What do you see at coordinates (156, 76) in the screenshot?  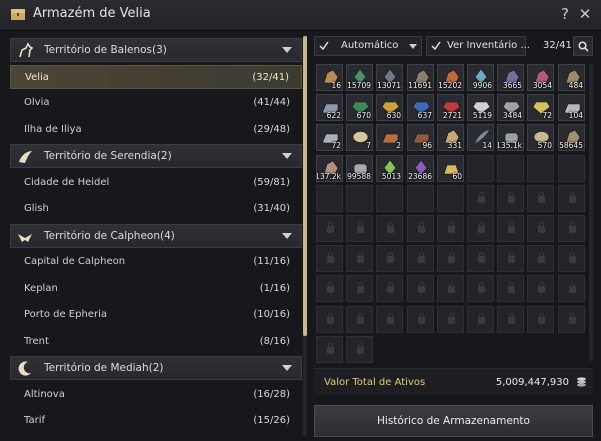 I see `town-item: Velia (32/41)` at bounding box center [156, 76].